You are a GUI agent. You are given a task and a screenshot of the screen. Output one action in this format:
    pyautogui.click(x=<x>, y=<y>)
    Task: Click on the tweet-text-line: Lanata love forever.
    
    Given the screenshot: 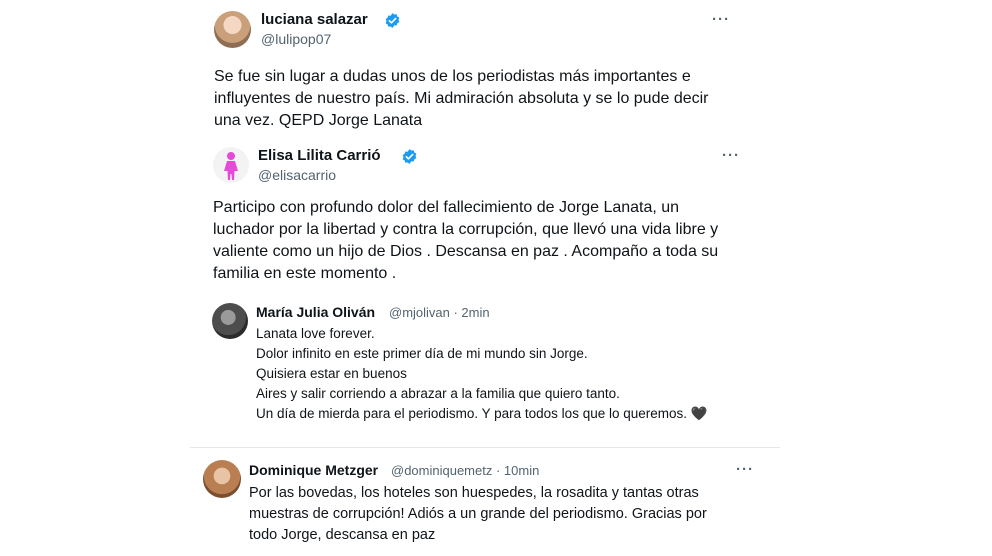 What is the action you would take?
    pyautogui.click(x=315, y=333)
    